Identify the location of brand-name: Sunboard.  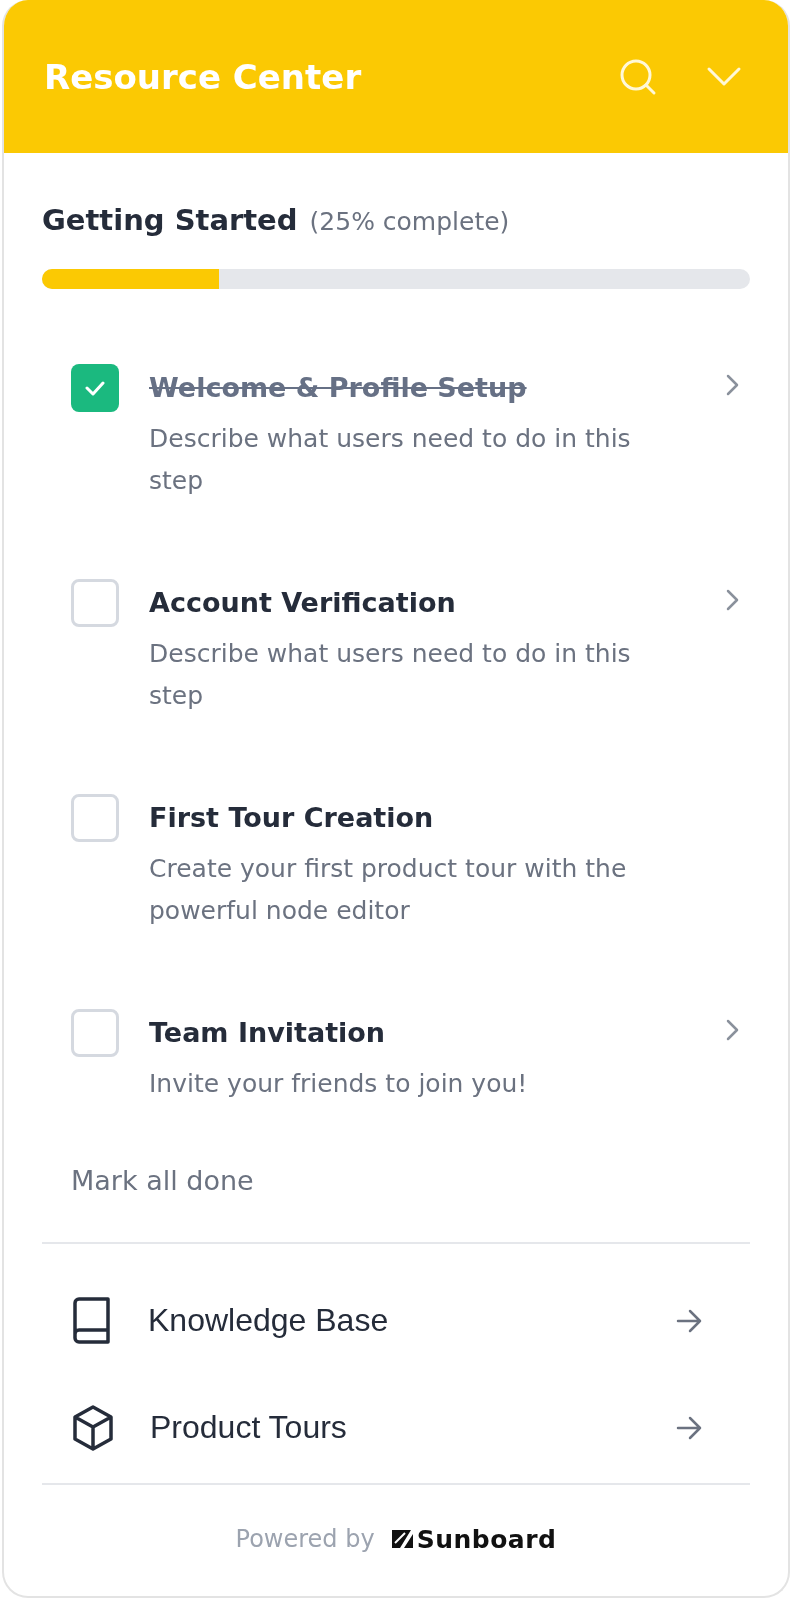
(486, 1539).